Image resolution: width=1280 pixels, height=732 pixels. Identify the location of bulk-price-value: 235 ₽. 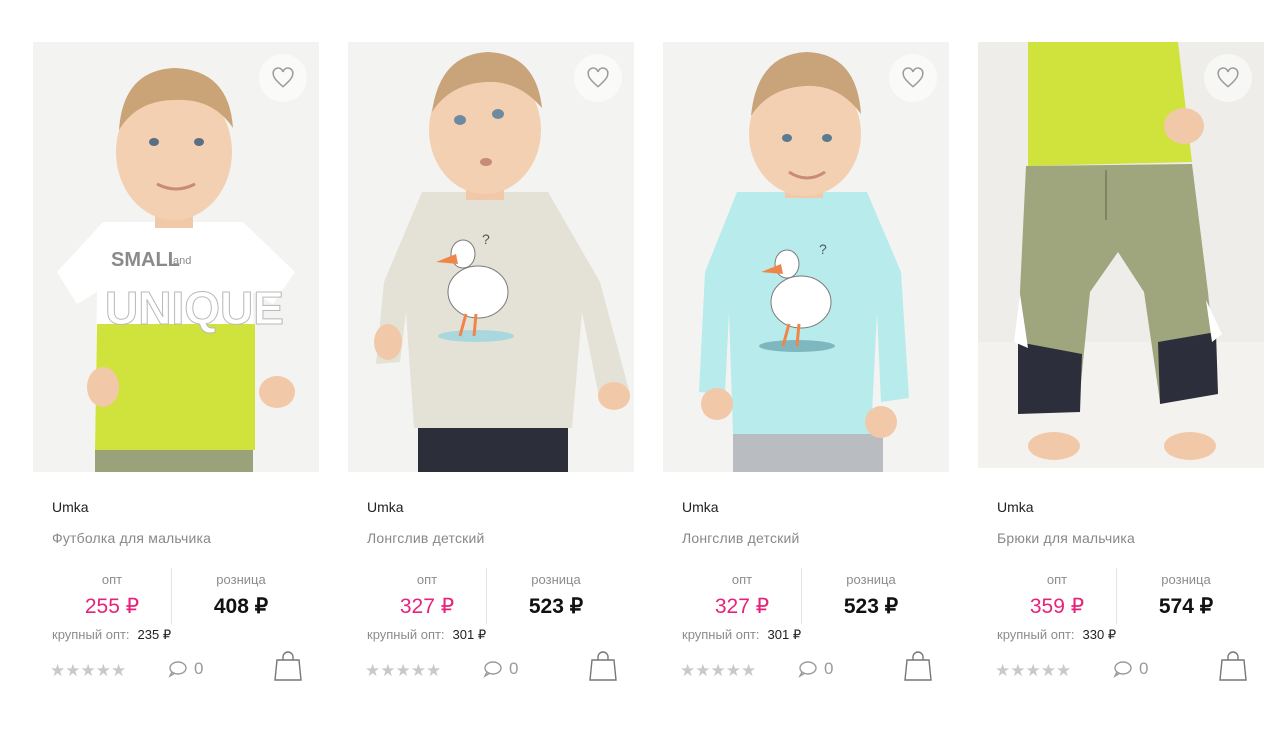
(154, 634).